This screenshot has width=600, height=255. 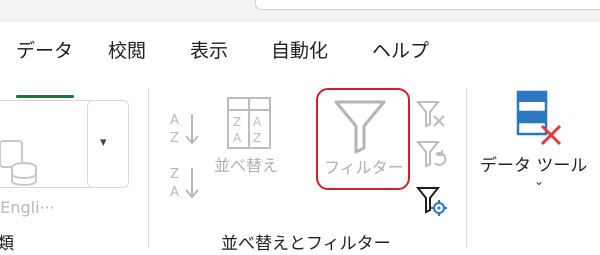 I want to click on coin-stack-icon, so click(x=18, y=163).